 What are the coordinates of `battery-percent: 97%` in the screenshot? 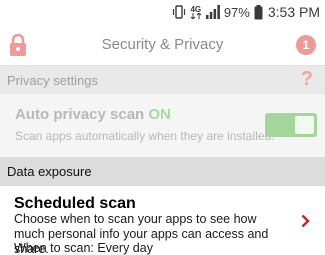 It's located at (236, 12).